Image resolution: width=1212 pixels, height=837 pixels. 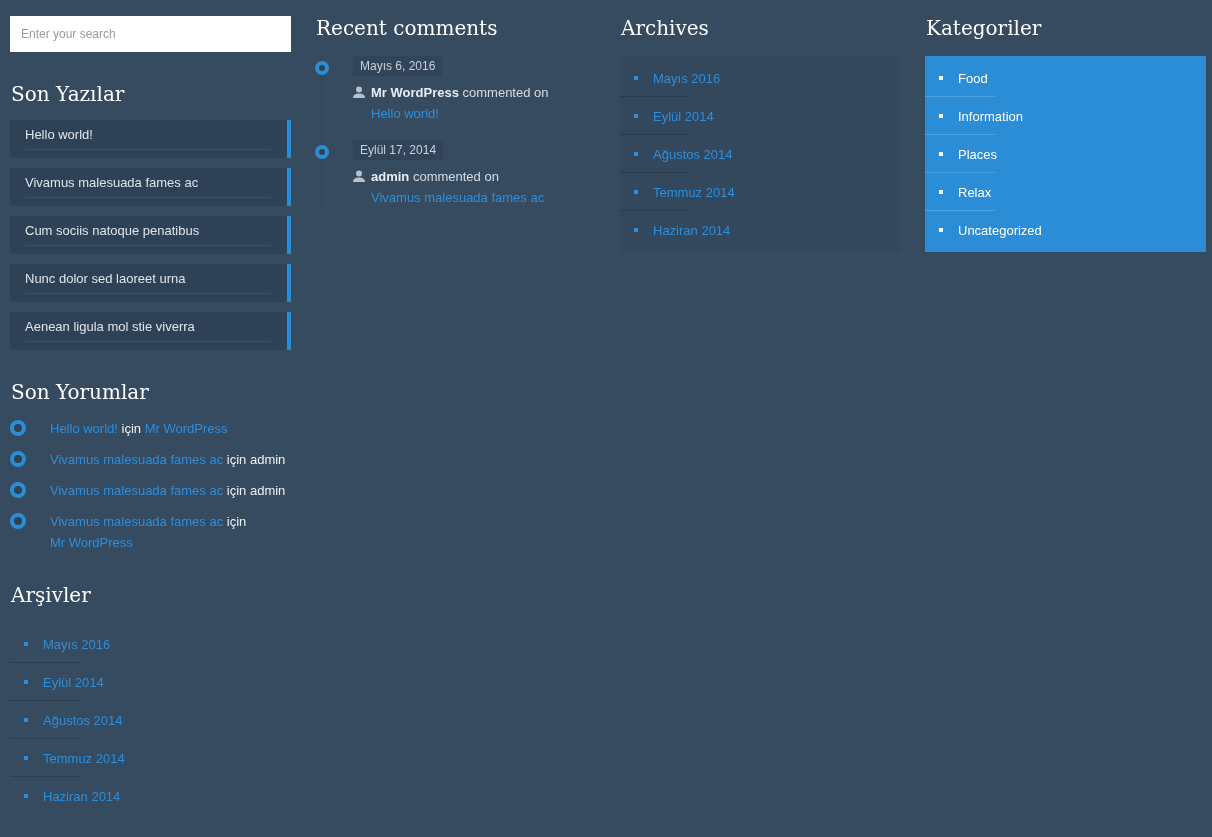 What do you see at coordinates (460, 103) in the screenshot?
I see `comment-text: Mr WordPress commented on Hello world!` at bounding box center [460, 103].